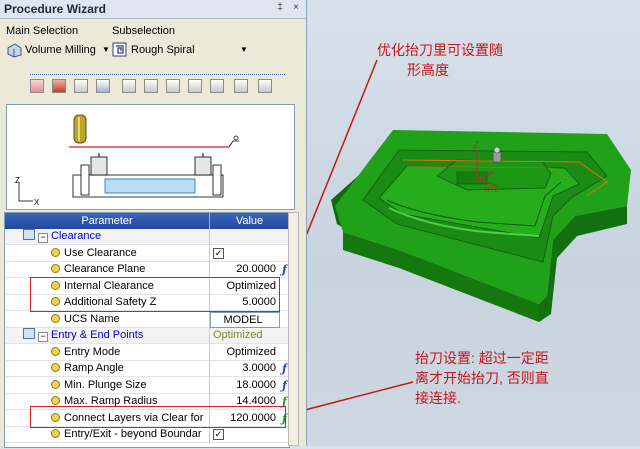 This screenshot has height=449, width=640. Describe the element at coordinates (153, 9) in the screenshot. I see `title-bar: Procedure Wizard ‡ ×` at that location.